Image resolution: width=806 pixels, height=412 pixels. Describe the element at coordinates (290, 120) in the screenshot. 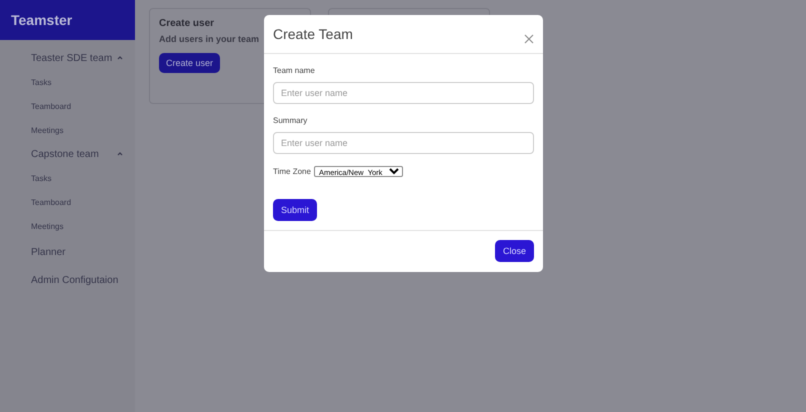

I see `field-label: Summary` at that location.